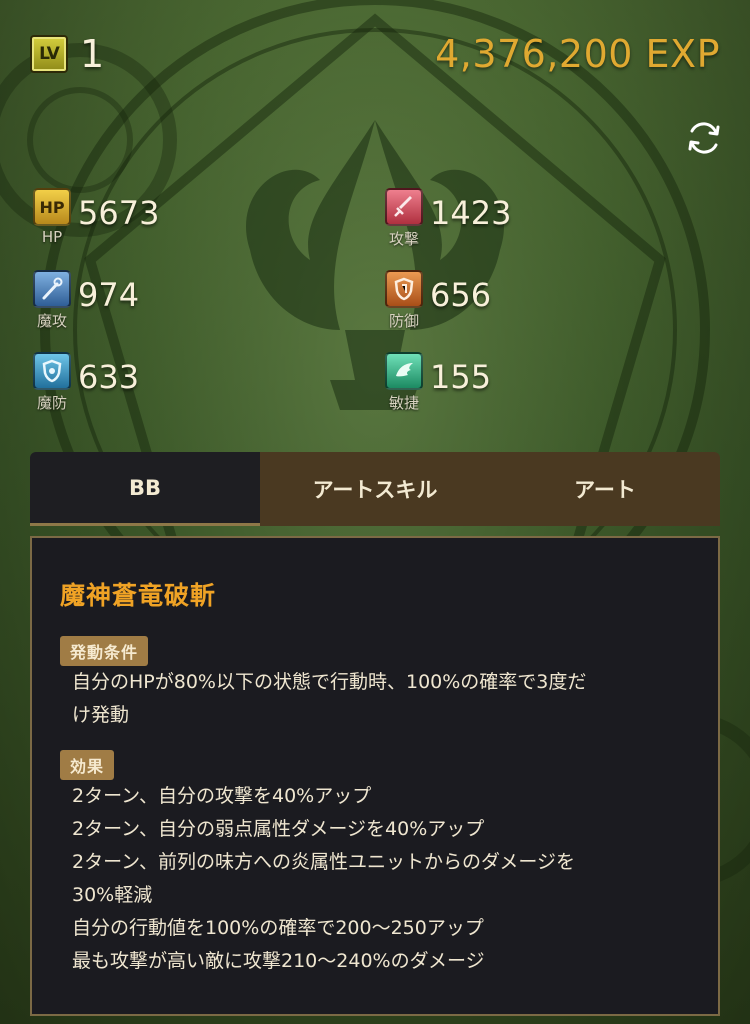  I want to click on effect-line: 2ターン、自分の弱点属性ダメージを40%アップ, so click(278, 829).